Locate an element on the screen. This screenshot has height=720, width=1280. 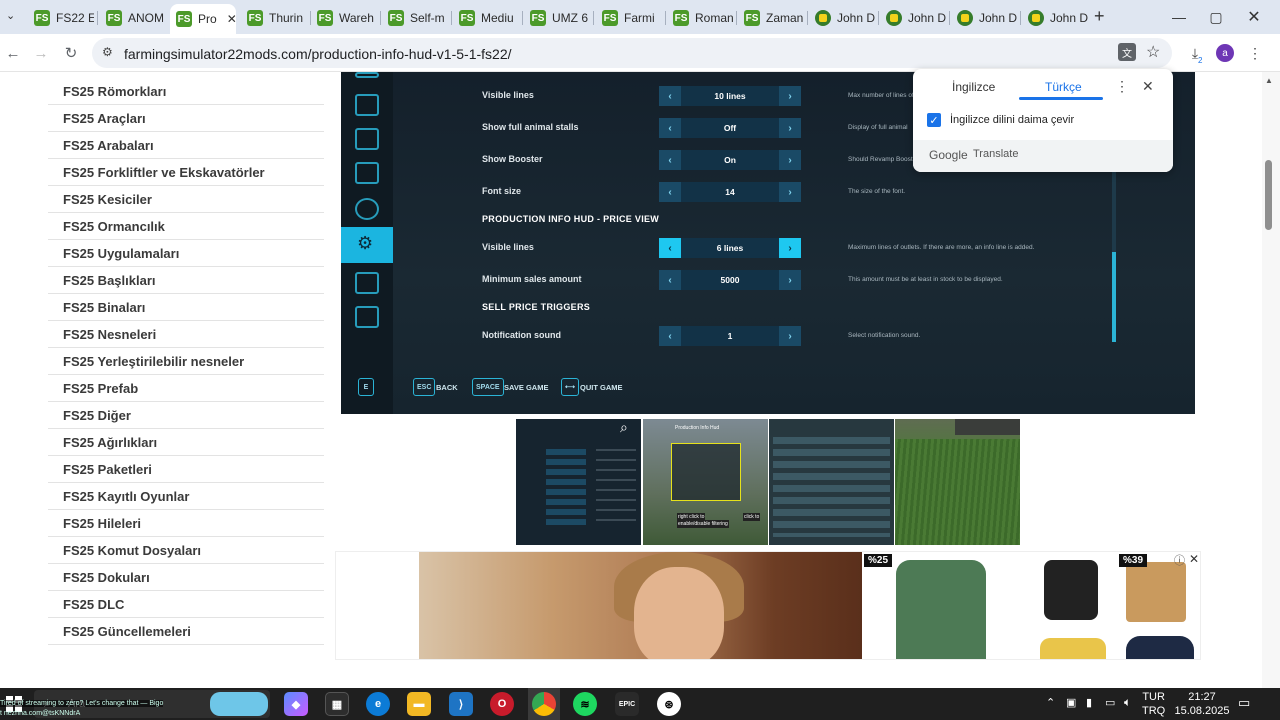
browser-tab: FS ANOM is located at coordinates (133, 18).